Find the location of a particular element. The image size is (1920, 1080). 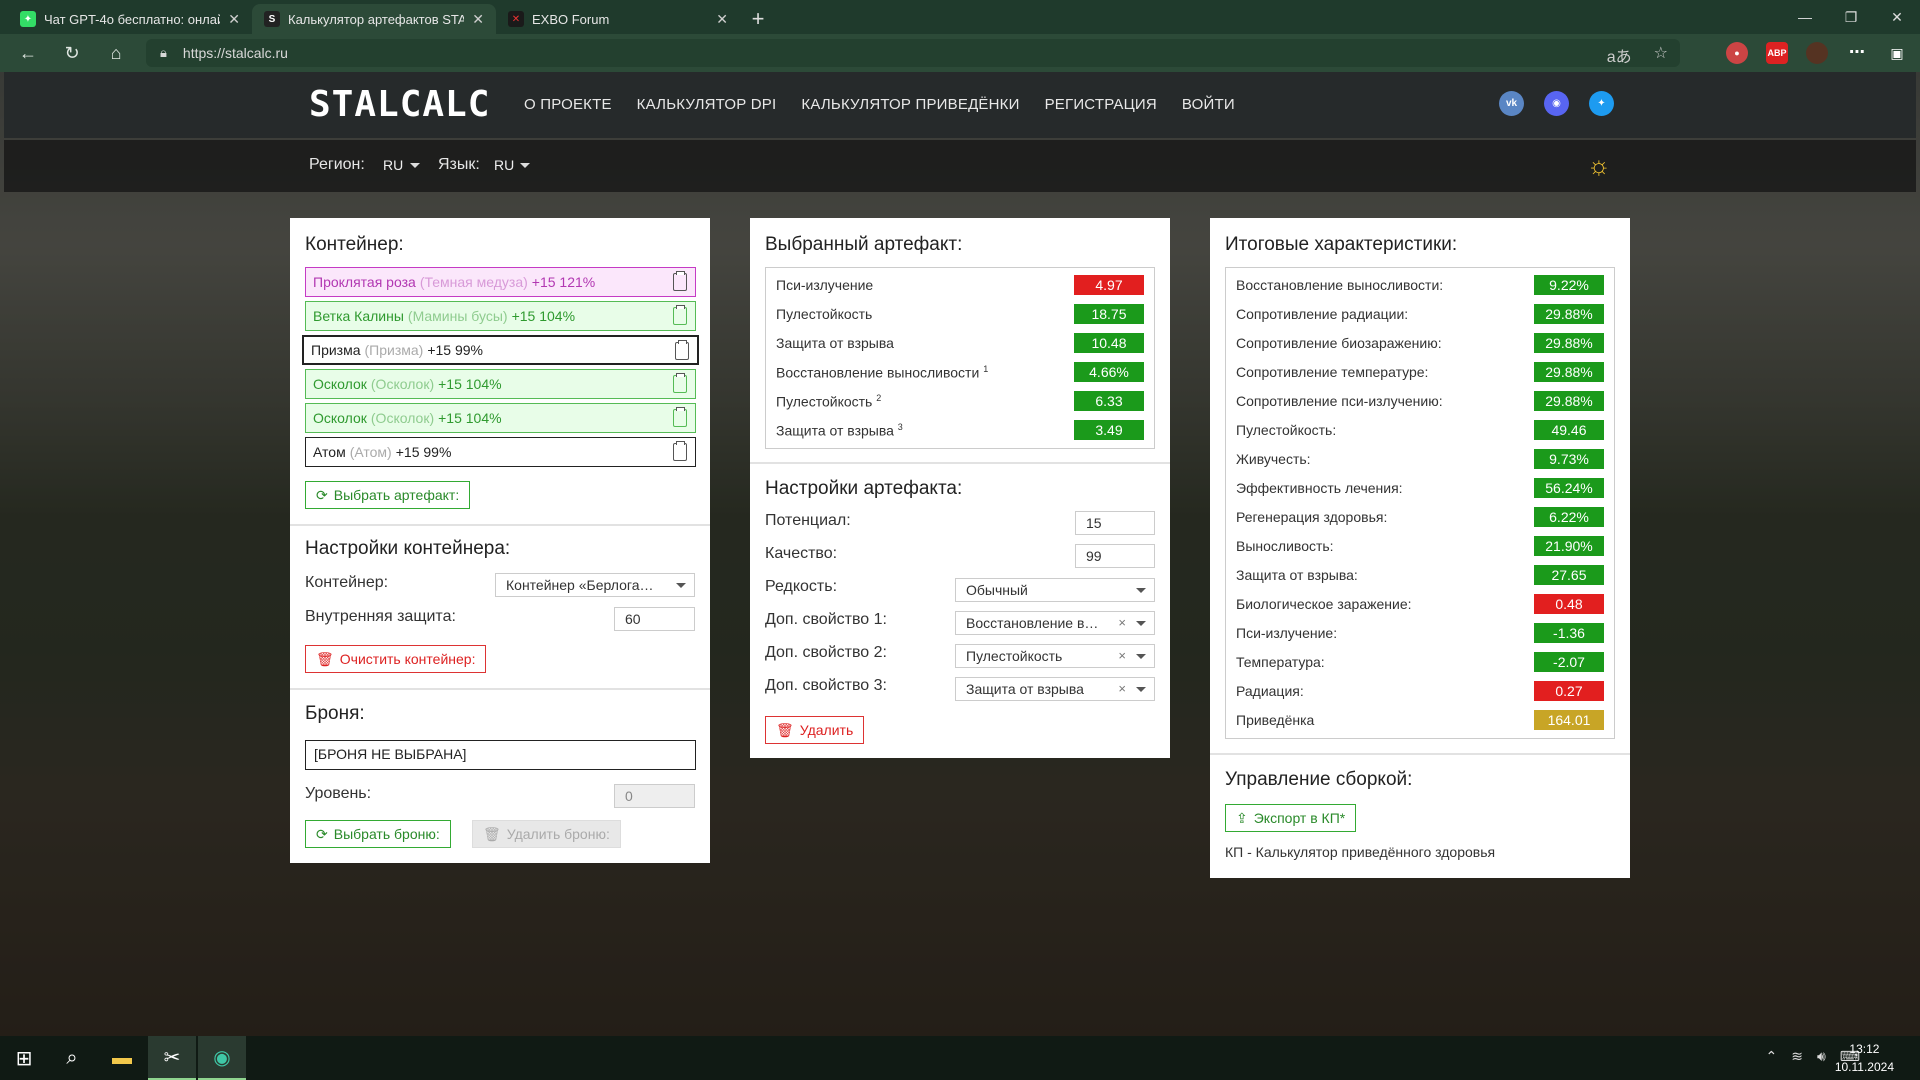

tab-title: Калькулятор артефактов STALCR is located at coordinates (376, 19).